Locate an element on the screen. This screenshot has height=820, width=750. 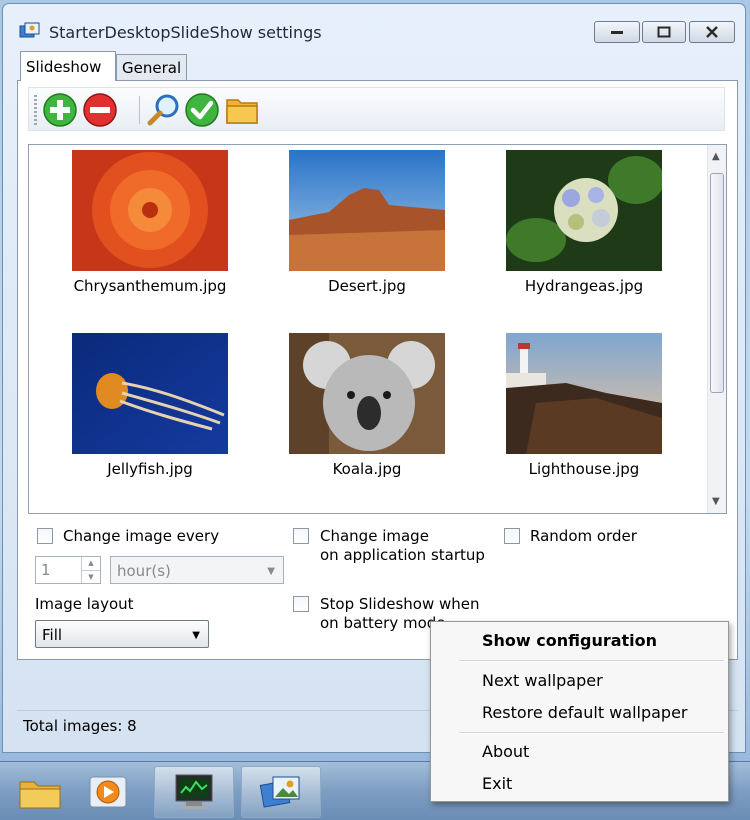
explorer-icon is located at coordinates (40, 795).